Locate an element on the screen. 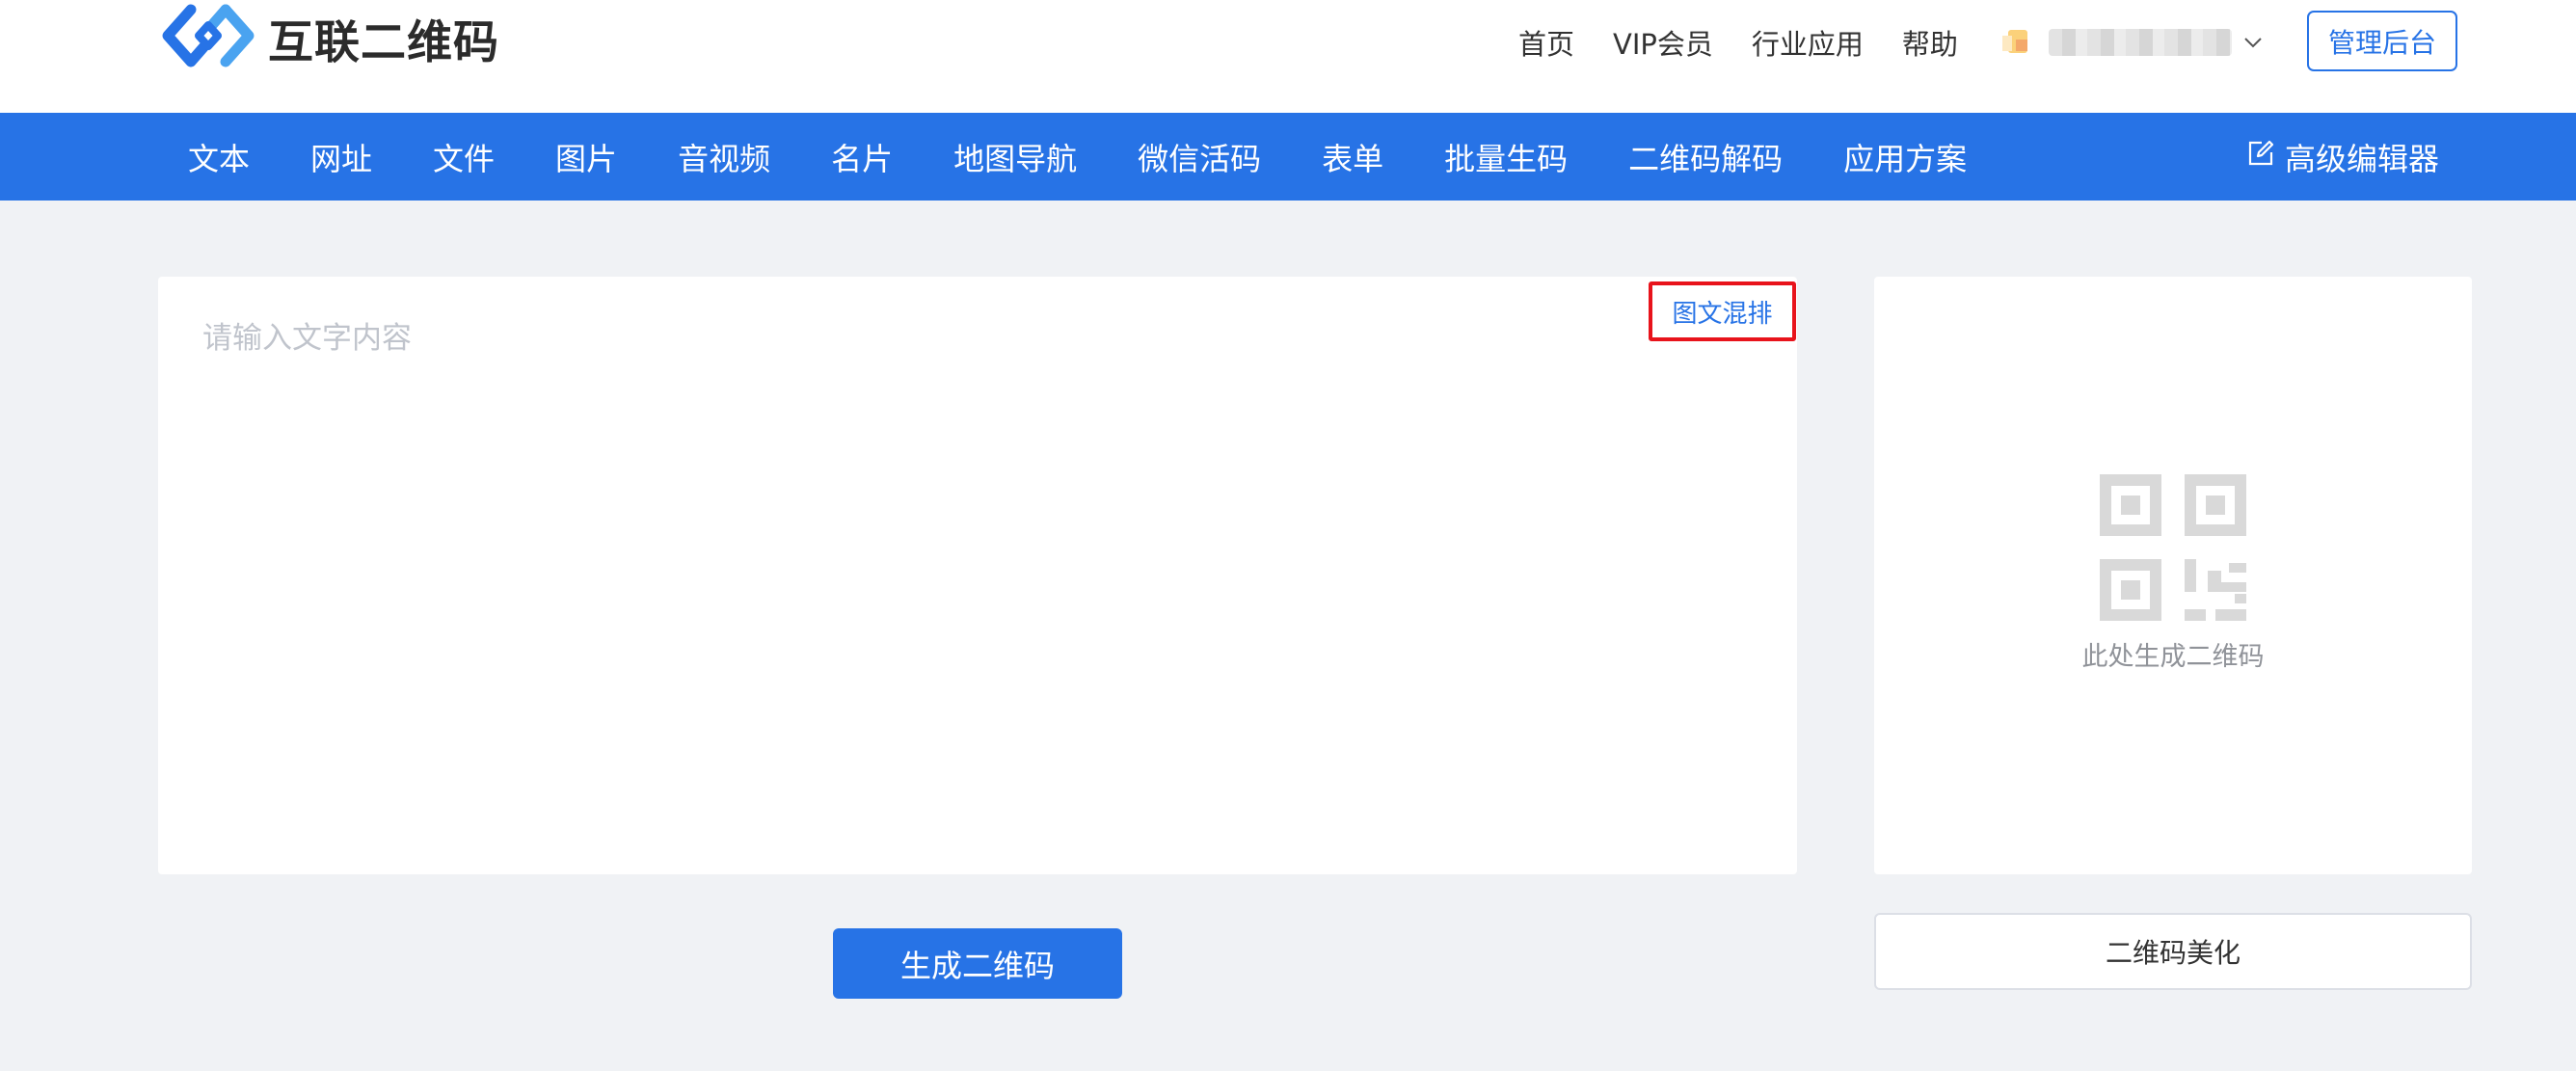  username-blurred is located at coordinates (2140, 42).